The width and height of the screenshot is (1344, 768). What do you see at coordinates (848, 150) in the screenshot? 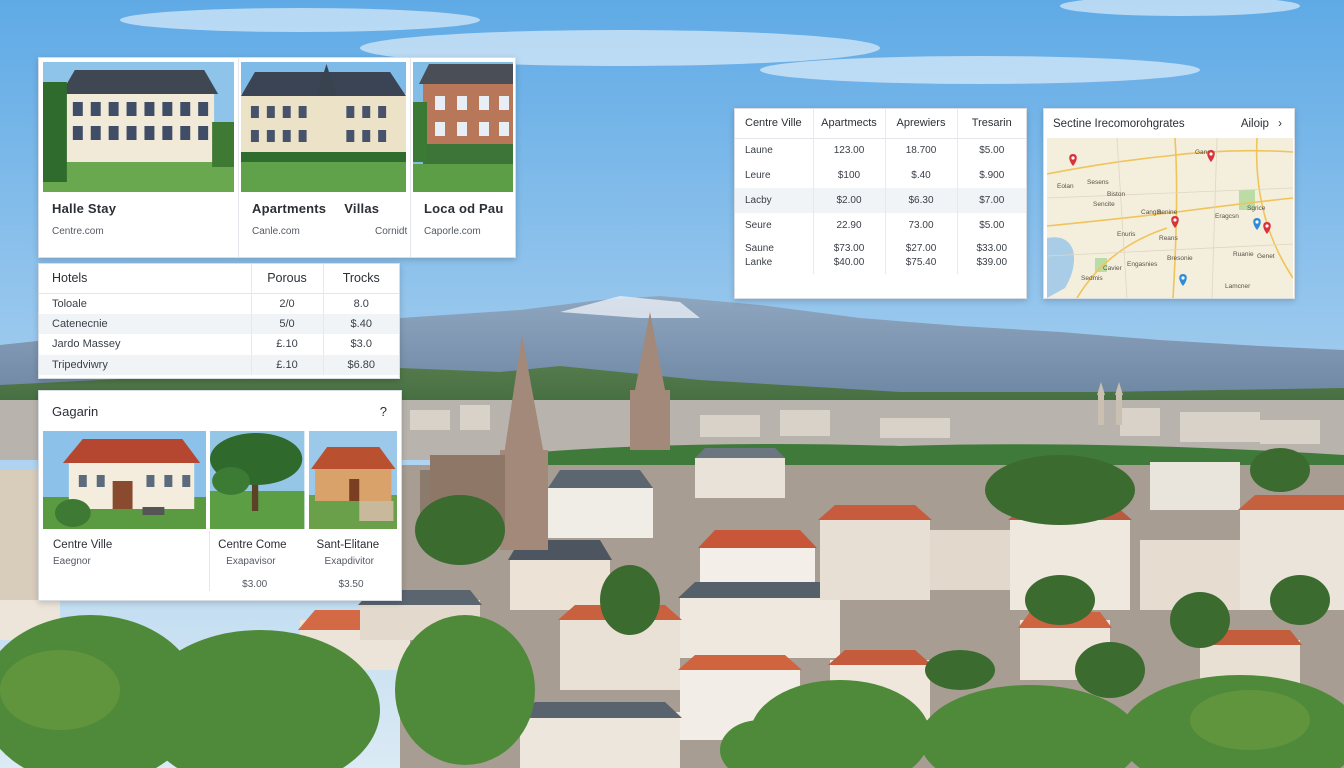
I see `table-cell: 123.00` at bounding box center [848, 150].